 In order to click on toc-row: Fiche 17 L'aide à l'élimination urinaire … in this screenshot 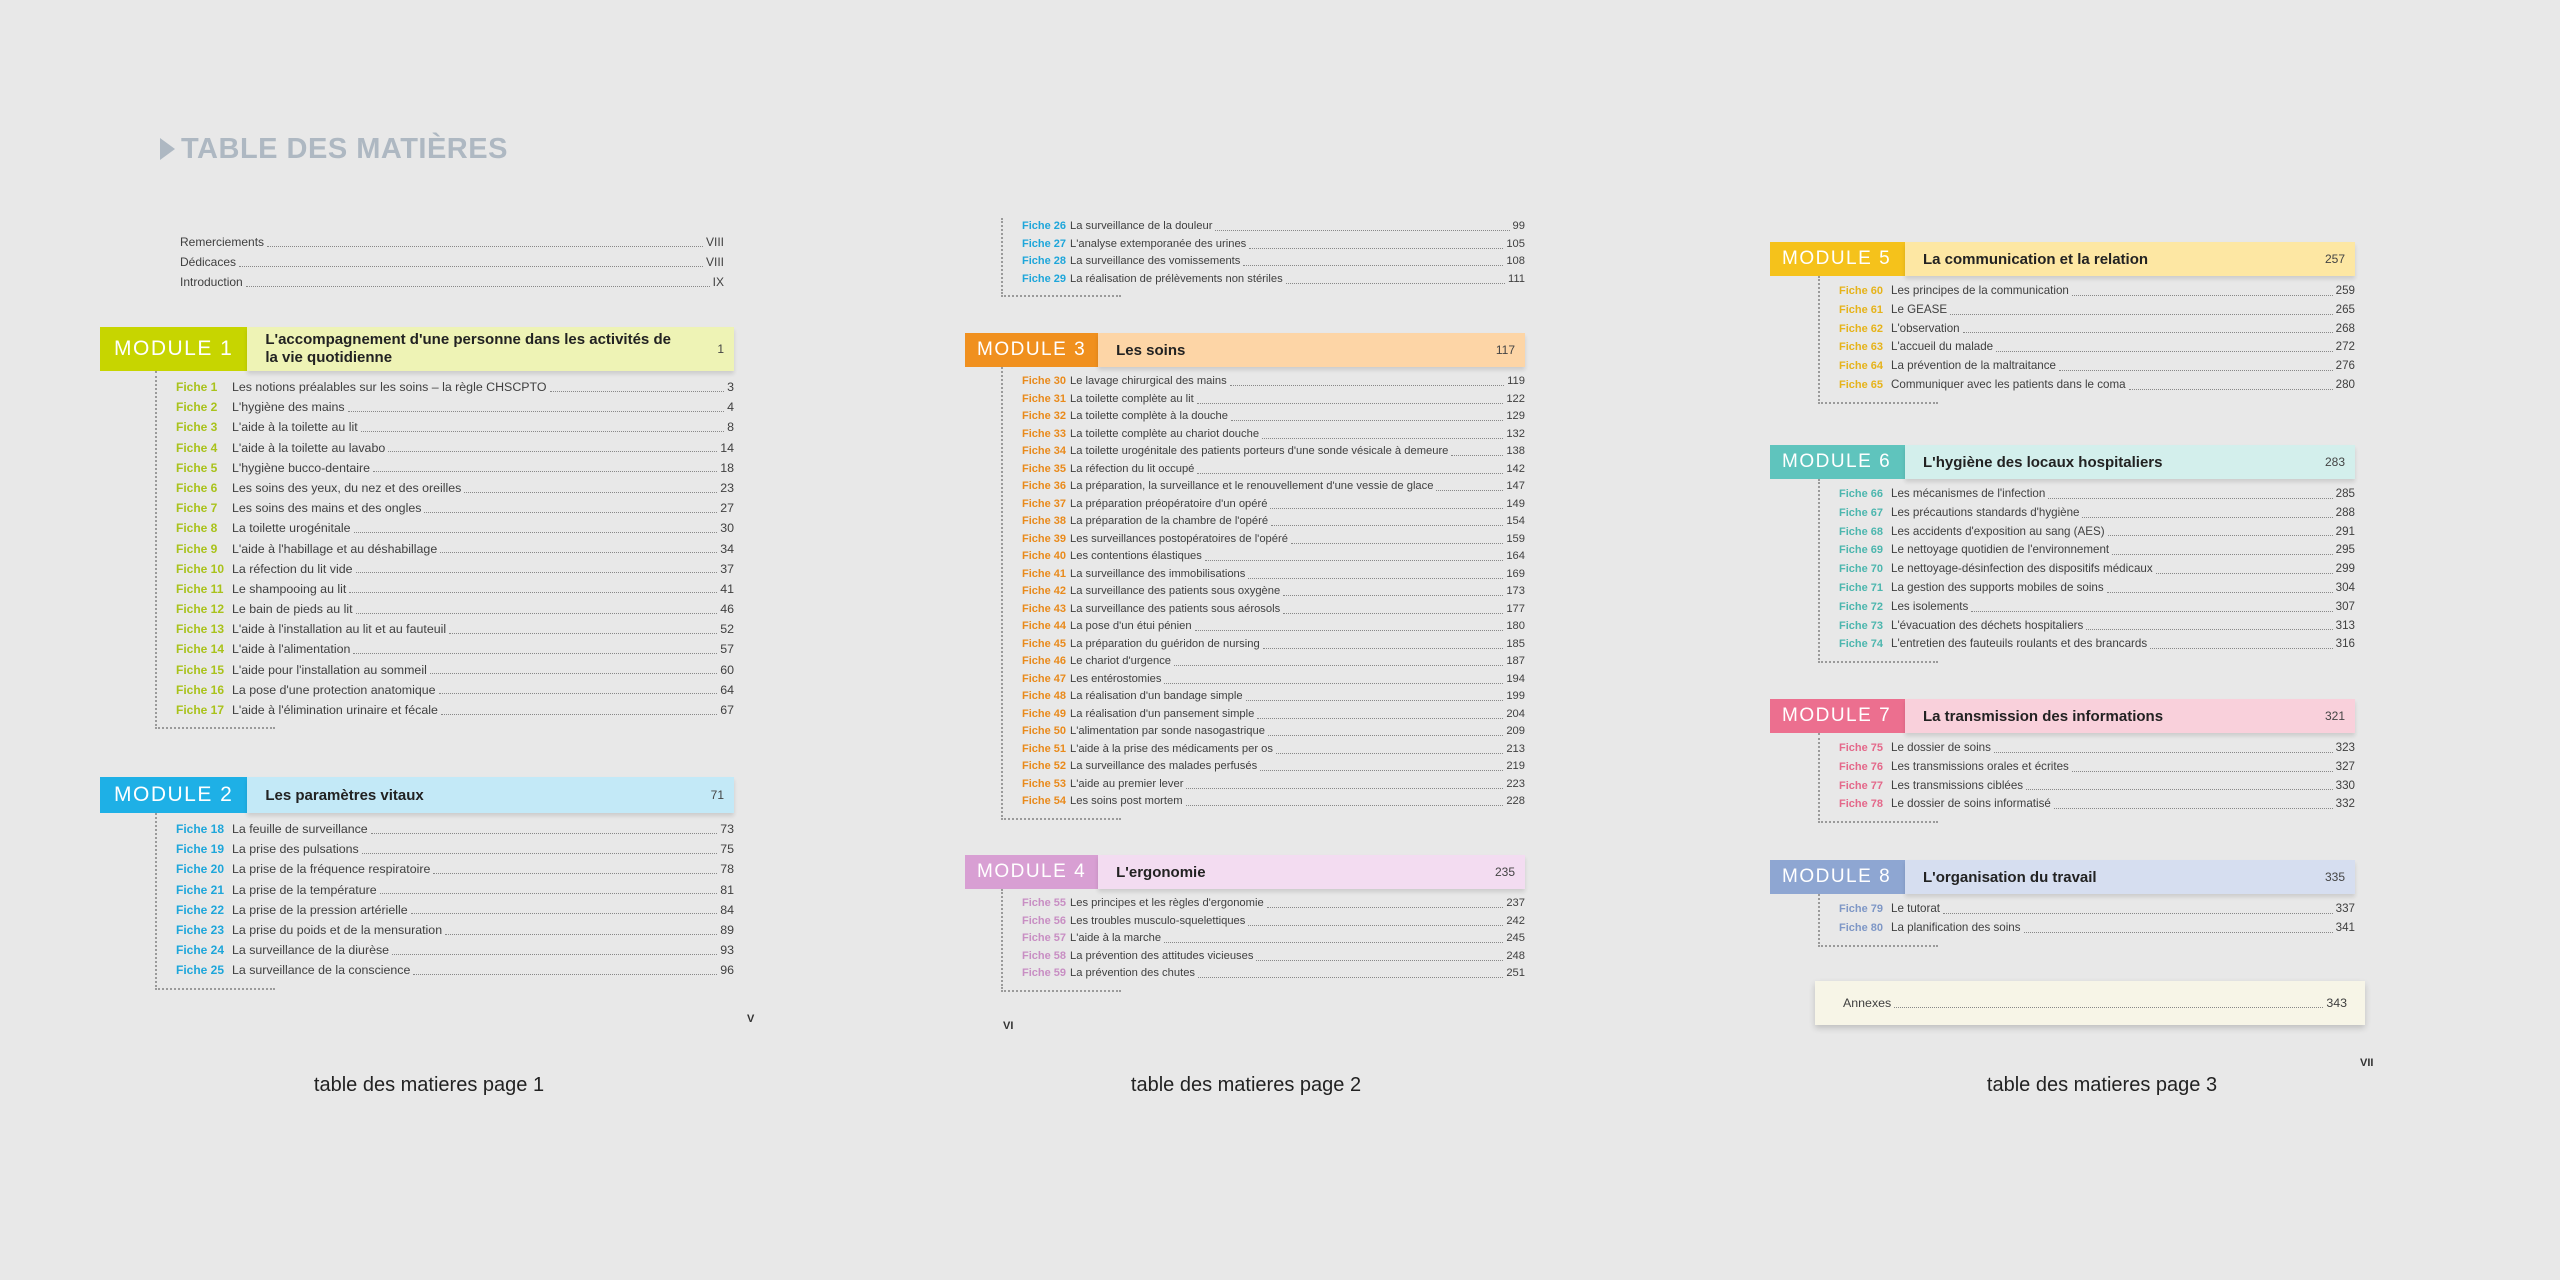, I will do `click(455, 710)`.